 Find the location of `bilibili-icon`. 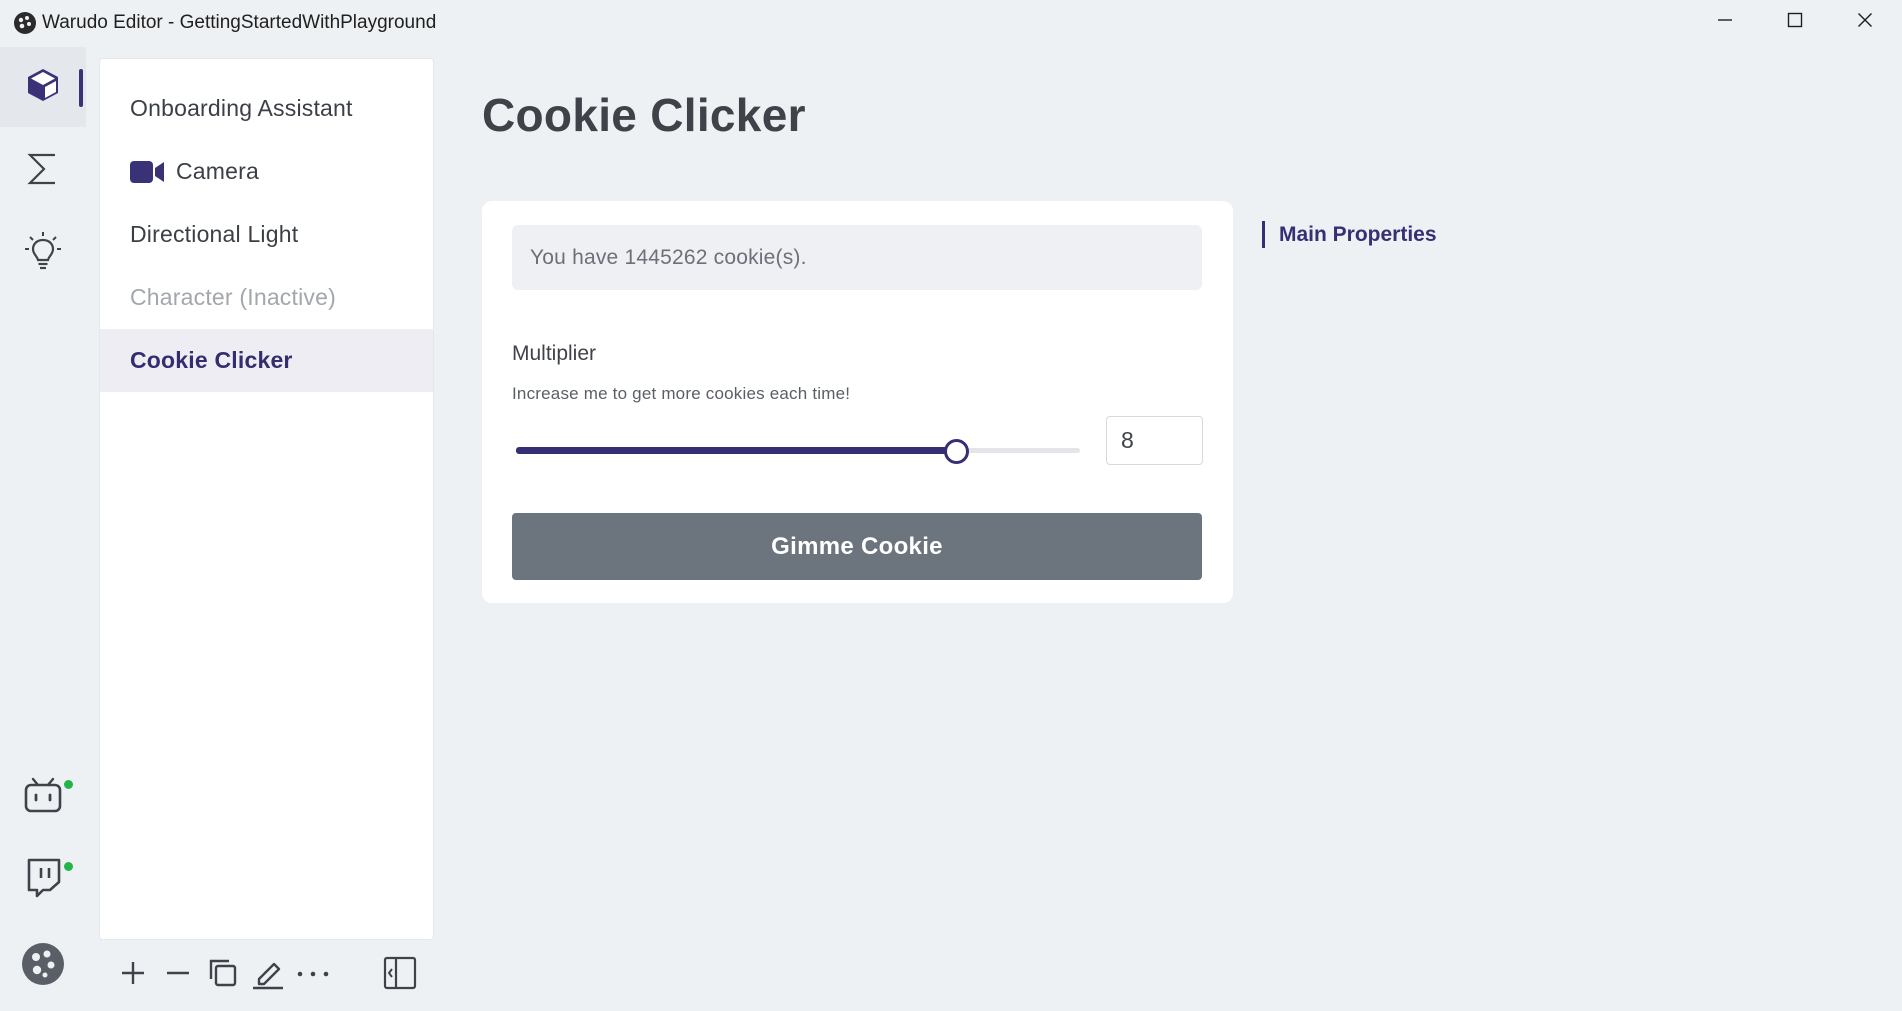

bilibili-icon is located at coordinates (43, 797).